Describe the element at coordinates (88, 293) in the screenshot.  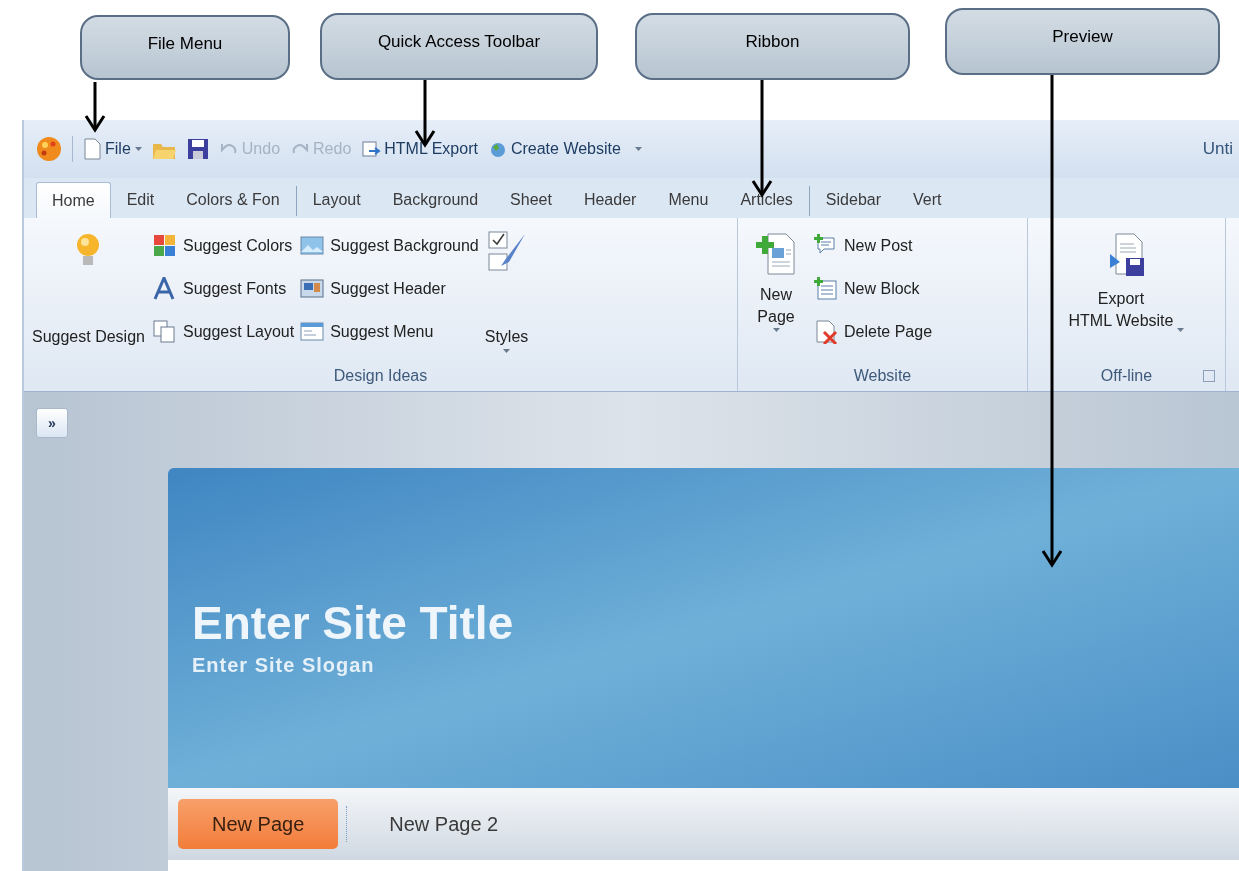
I see `suggest-design-button: Suggest Design` at that location.